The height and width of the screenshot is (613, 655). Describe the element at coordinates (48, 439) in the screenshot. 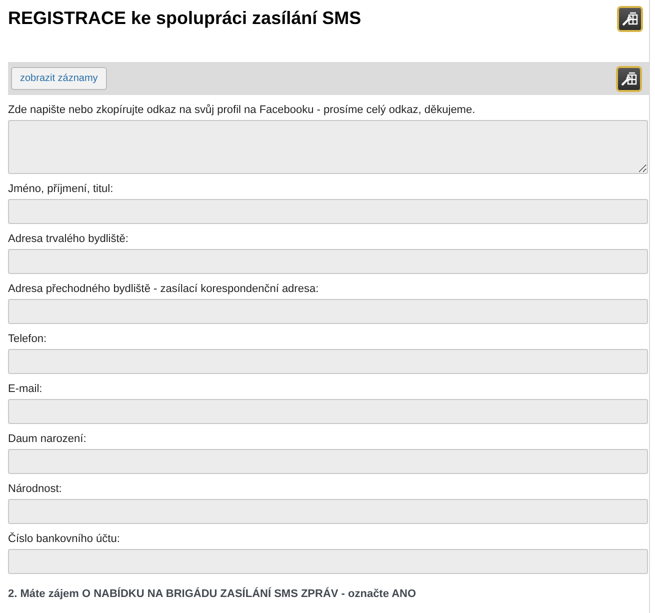

I see `field-label: Daum narození:` at that location.